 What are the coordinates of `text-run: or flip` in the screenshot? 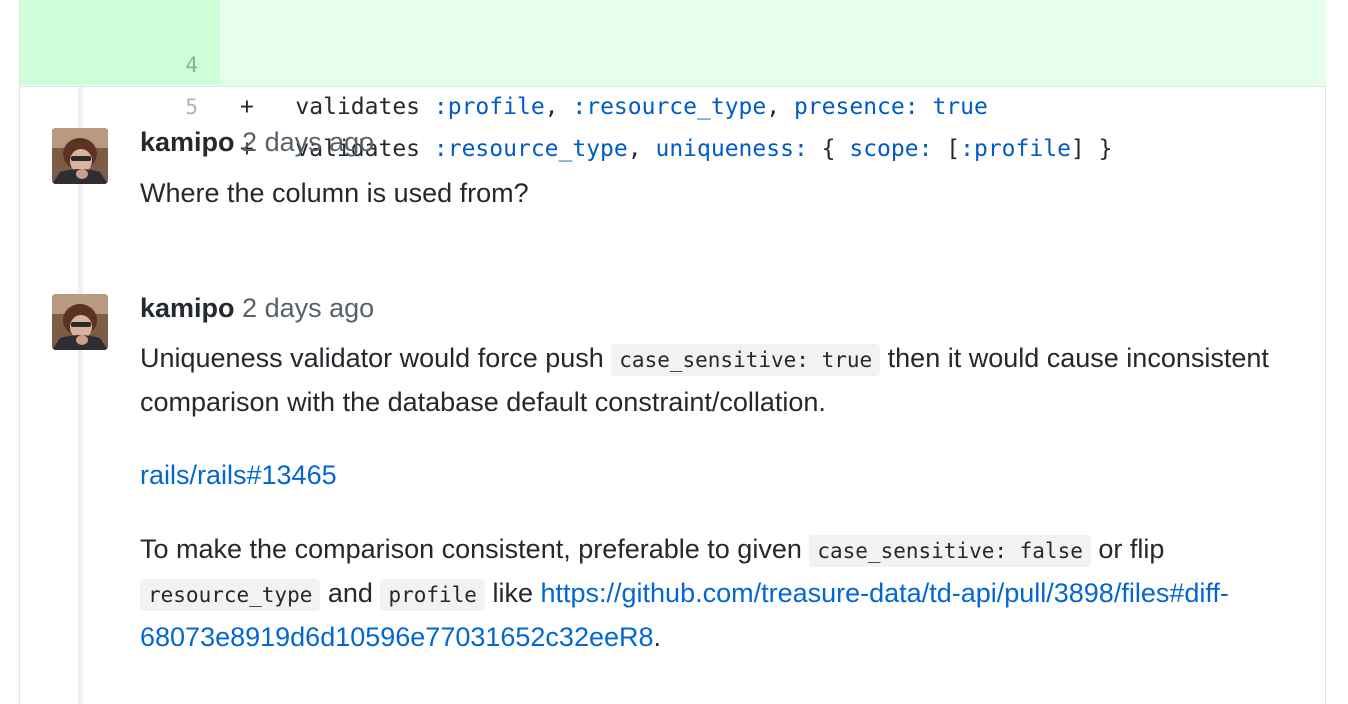 It's located at (1127, 549).